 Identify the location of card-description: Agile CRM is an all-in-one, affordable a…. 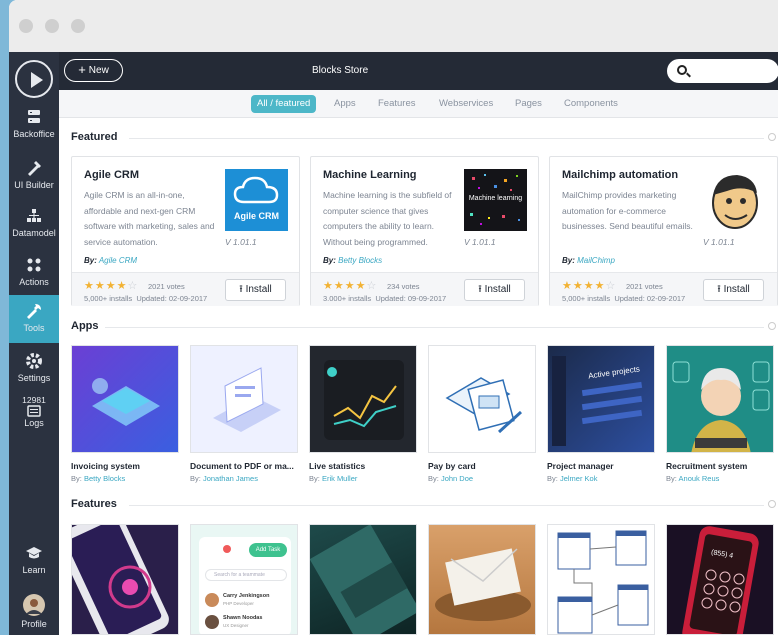
(149, 218).